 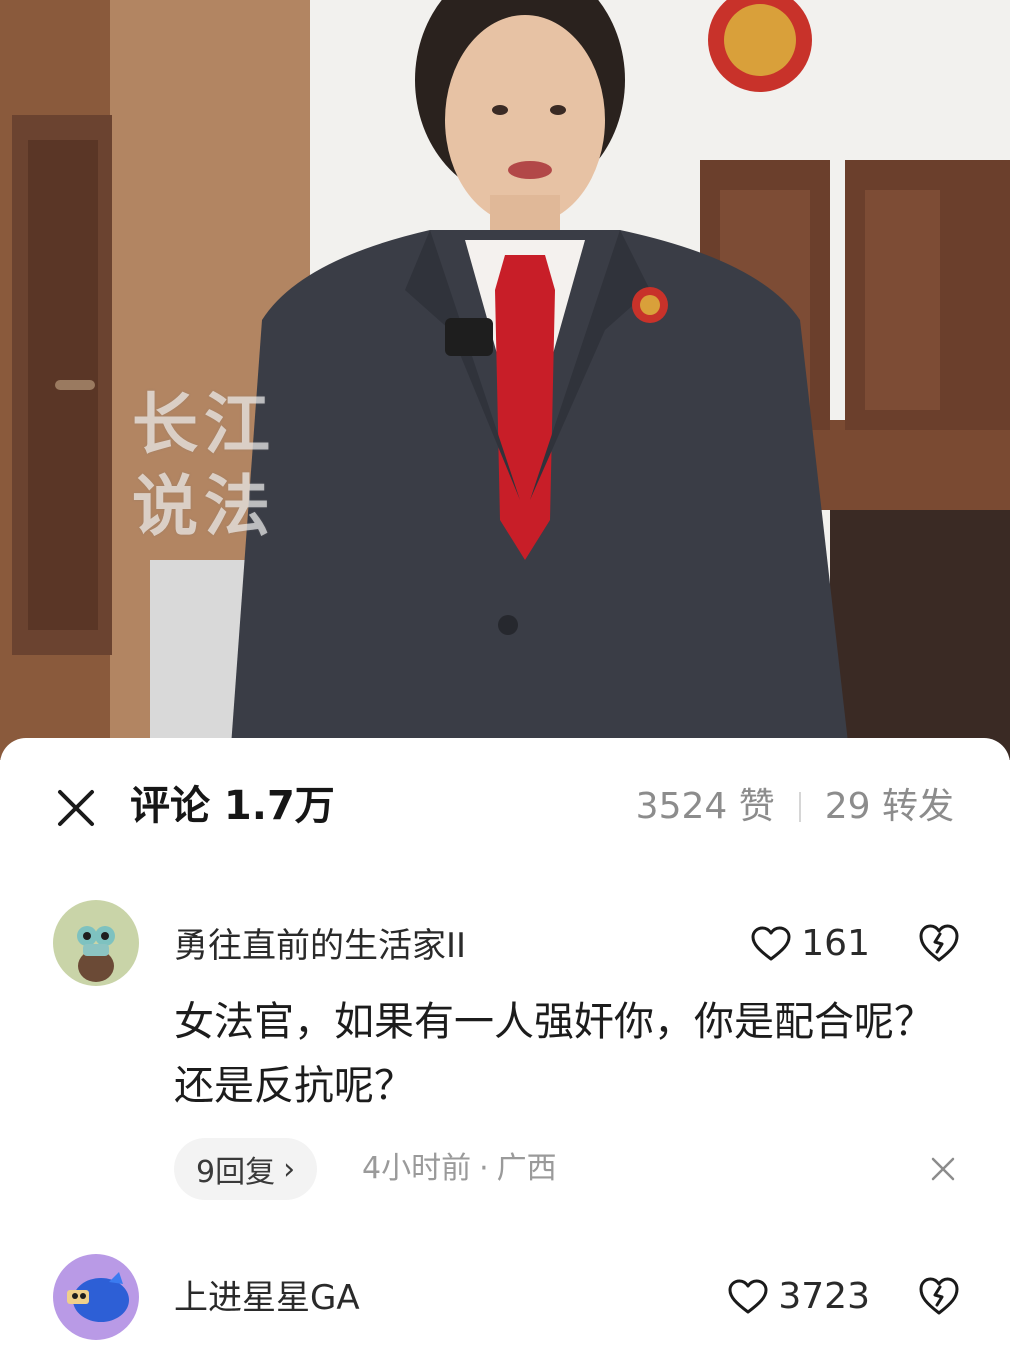 I want to click on likes-count: 3524 赞, so click(x=705, y=806).